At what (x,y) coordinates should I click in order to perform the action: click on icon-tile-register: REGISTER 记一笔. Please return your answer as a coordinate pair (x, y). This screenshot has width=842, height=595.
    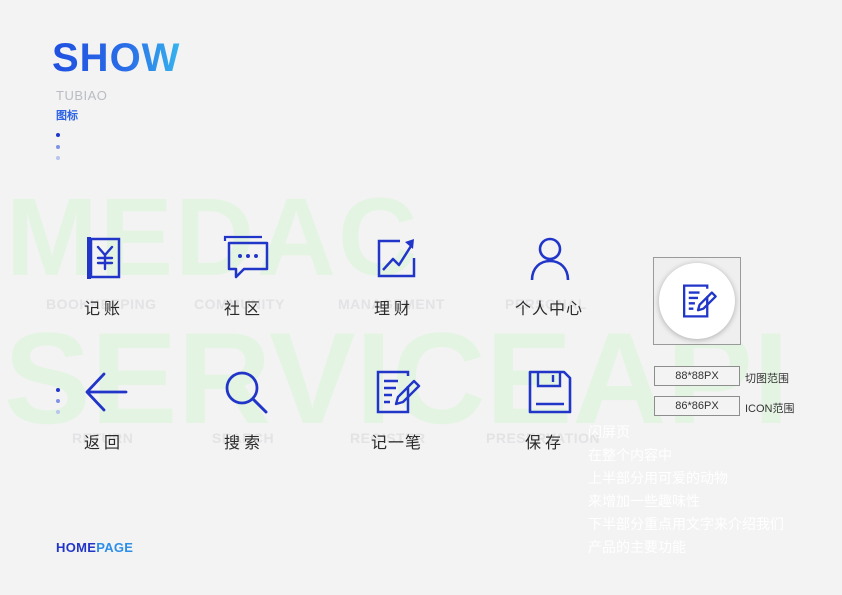
    Looking at the image, I should click on (396, 411).